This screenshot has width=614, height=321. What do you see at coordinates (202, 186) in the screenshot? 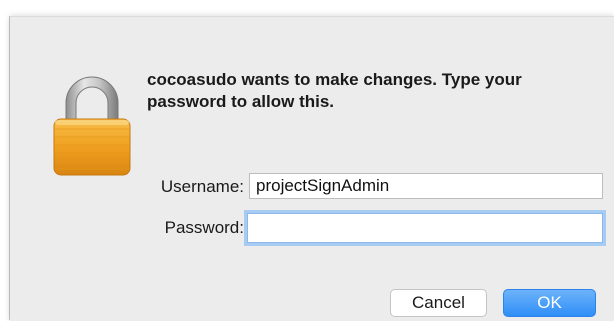
I see `username-label: Username:` at bounding box center [202, 186].